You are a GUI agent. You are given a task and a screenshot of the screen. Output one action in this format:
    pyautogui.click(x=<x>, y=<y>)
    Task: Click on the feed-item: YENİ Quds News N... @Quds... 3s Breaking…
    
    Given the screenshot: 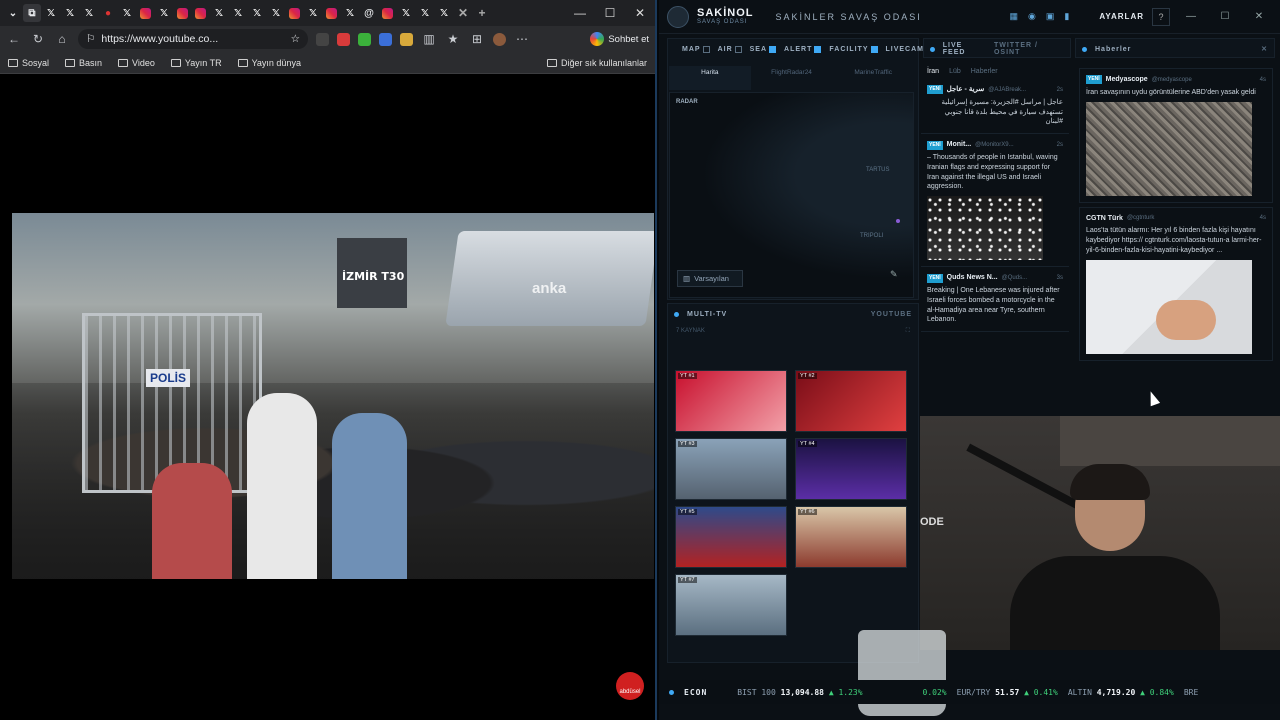 What is the action you would take?
    pyautogui.click(x=995, y=300)
    